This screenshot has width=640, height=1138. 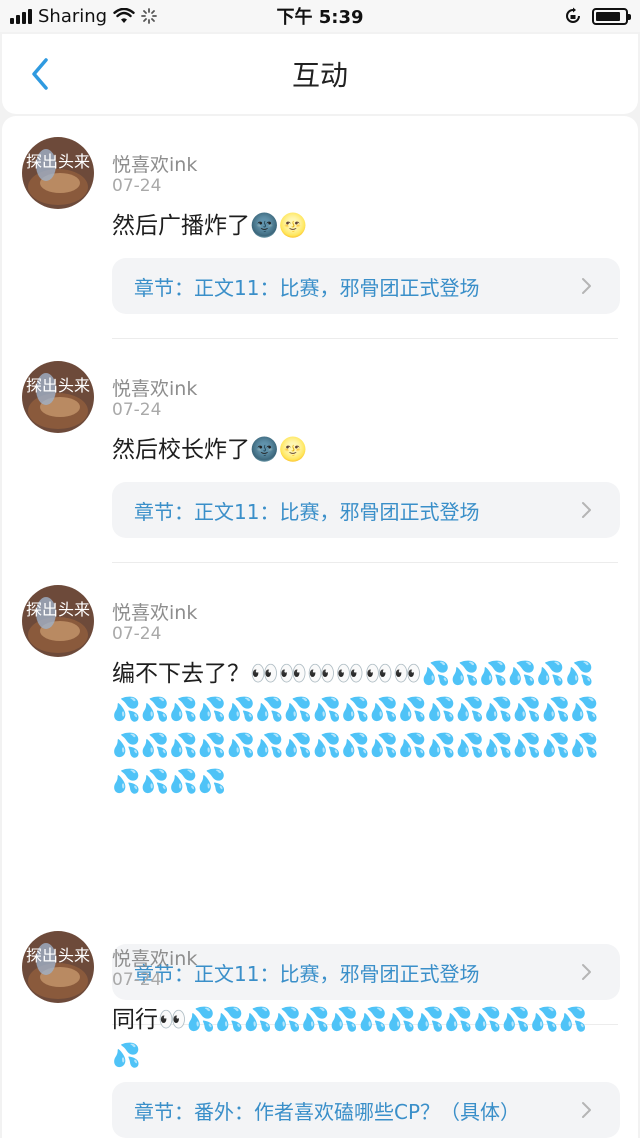 I want to click on chapter-label: 章节：番外：作者喜欢磕哪些CP？（具体）, so click(x=327, y=1111).